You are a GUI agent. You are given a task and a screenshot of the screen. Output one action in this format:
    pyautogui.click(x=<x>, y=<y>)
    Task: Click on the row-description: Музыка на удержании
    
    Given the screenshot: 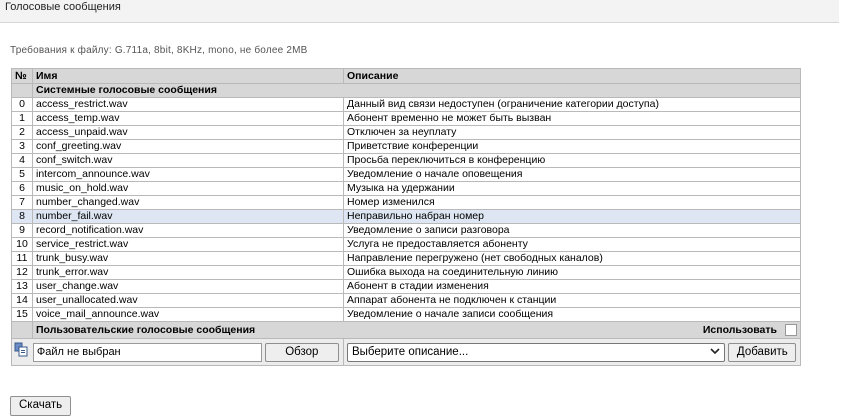 What is the action you would take?
    pyautogui.click(x=572, y=188)
    